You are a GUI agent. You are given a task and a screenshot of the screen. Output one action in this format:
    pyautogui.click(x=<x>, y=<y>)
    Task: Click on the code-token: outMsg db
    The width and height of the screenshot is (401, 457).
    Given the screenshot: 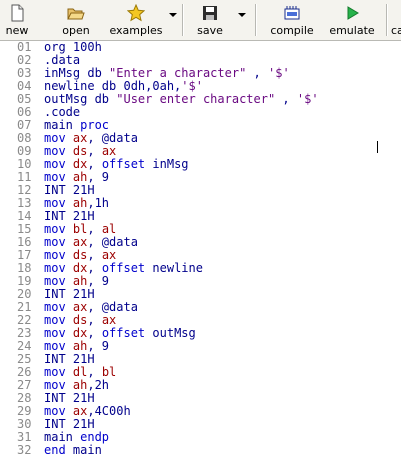 What is the action you would take?
    pyautogui.click(x=80, y=99)
    